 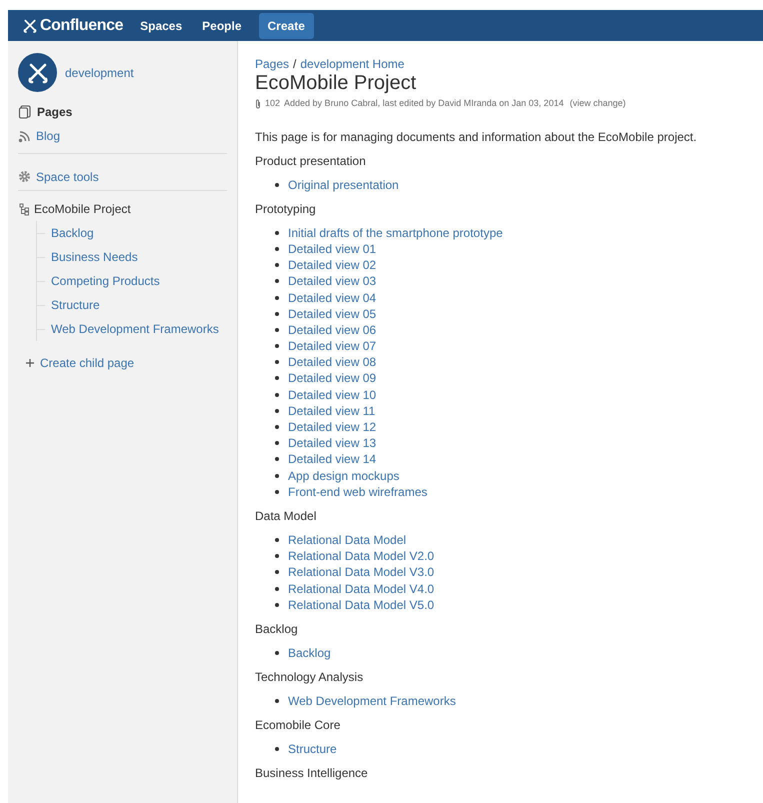 I want to click on scissors-logo-icon, so click(x=38, y=72).